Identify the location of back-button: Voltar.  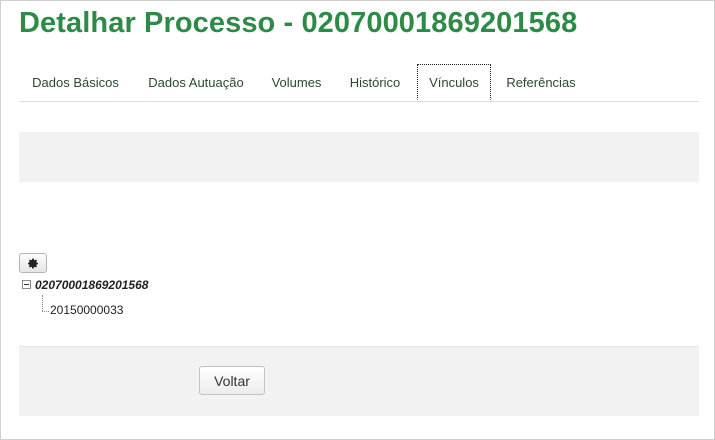
(232, 380).